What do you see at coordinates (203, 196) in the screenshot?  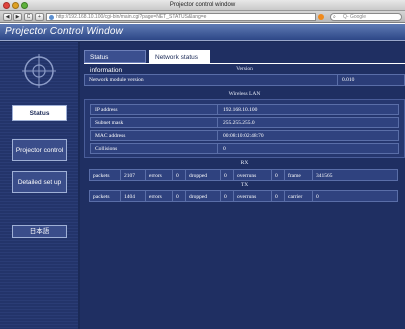 I see `tx-dropped-label: dropped` at bounding box center [203, 196].